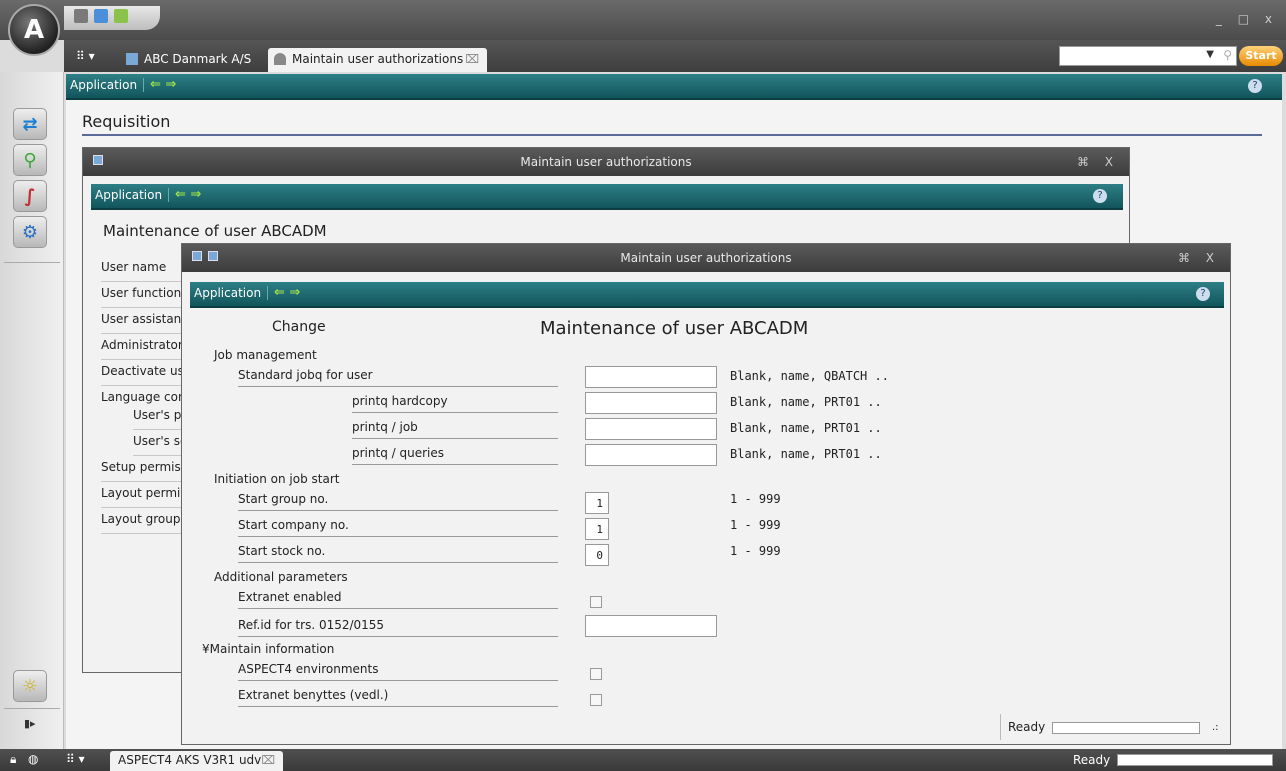  I want to click on print-icon, so click(81, 16).